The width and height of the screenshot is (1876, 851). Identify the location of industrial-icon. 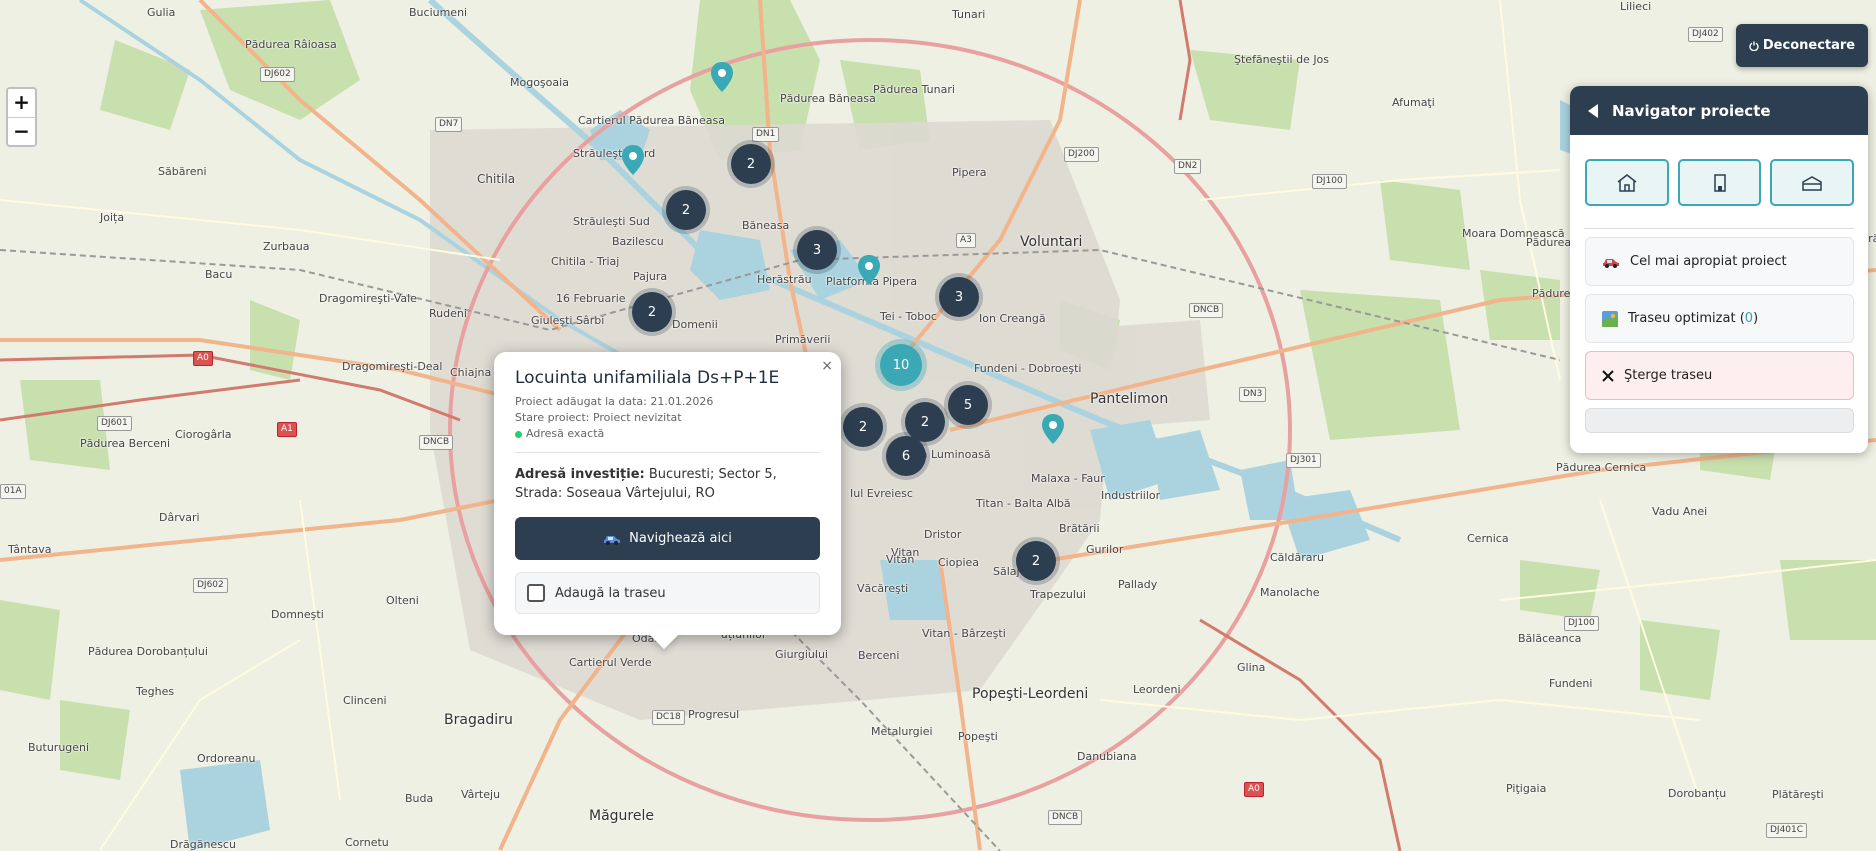
(1812, 183).